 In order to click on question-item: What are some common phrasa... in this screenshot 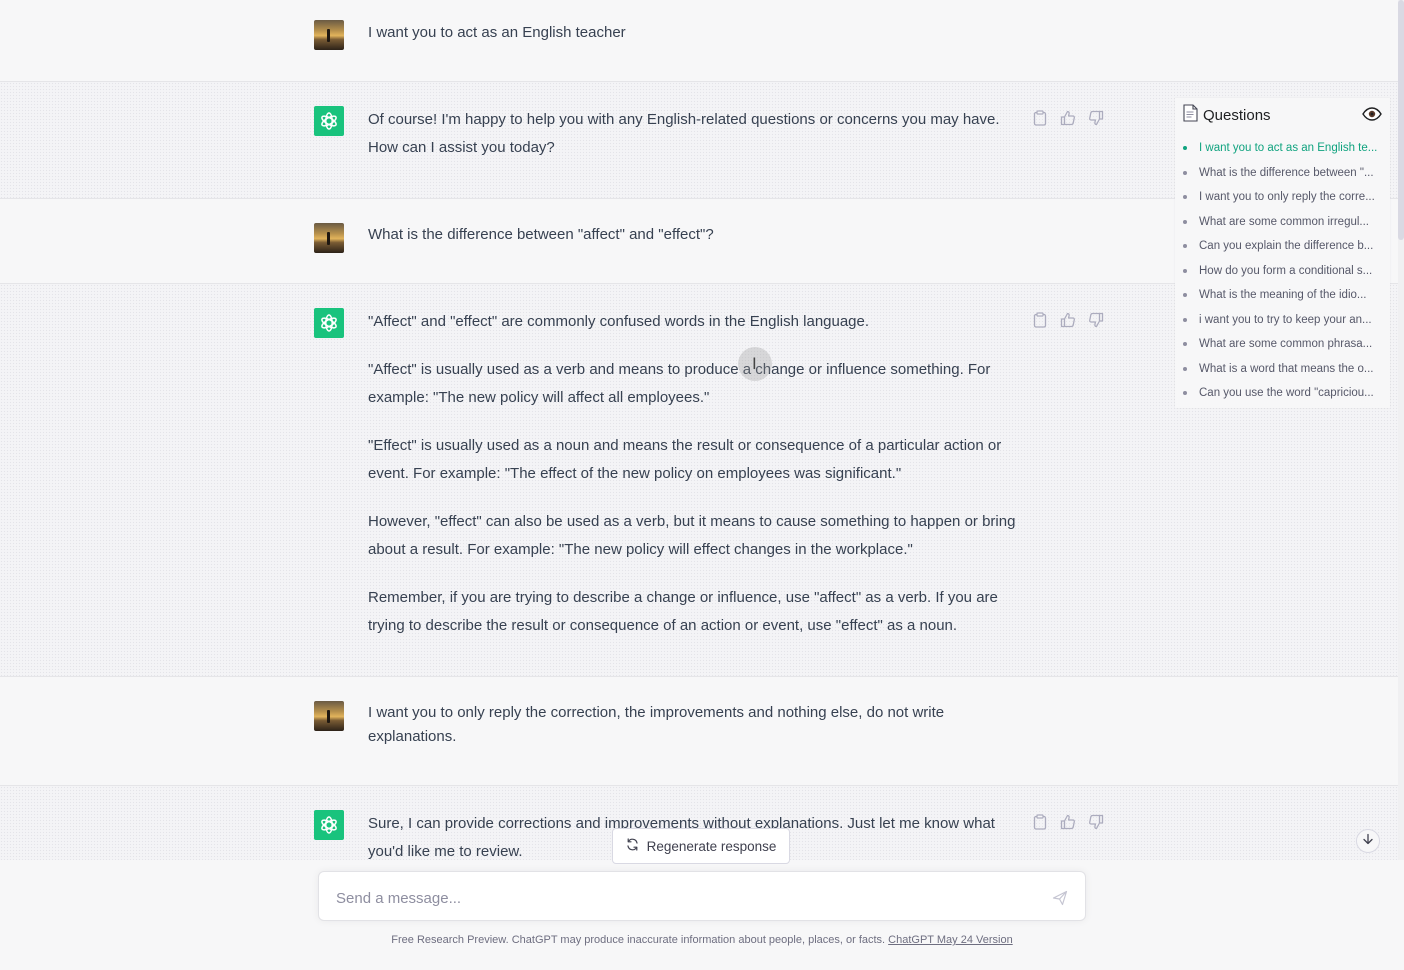, I will do `click(1281, 344)`.